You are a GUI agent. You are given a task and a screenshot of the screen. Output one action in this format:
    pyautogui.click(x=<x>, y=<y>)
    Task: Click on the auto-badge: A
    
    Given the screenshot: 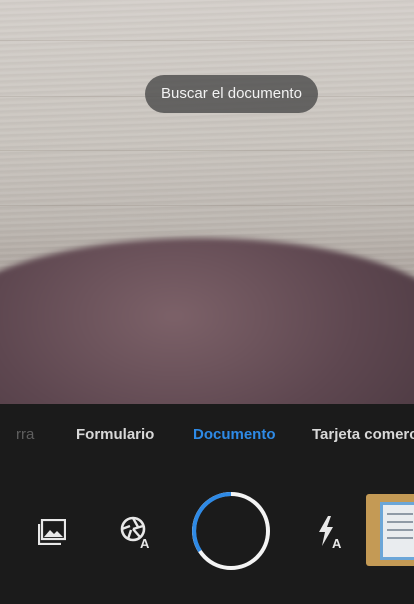 What is the action you would take?
    pyautogui.click(x=145, y=543)
    